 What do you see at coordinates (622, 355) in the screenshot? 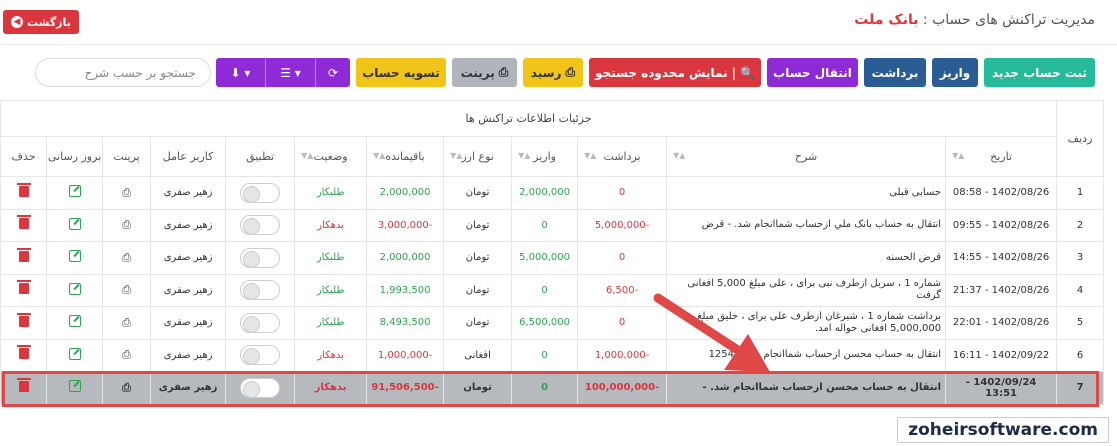
I see `cell-withdraw: -1,000,000` at bounding box center [622, 355].